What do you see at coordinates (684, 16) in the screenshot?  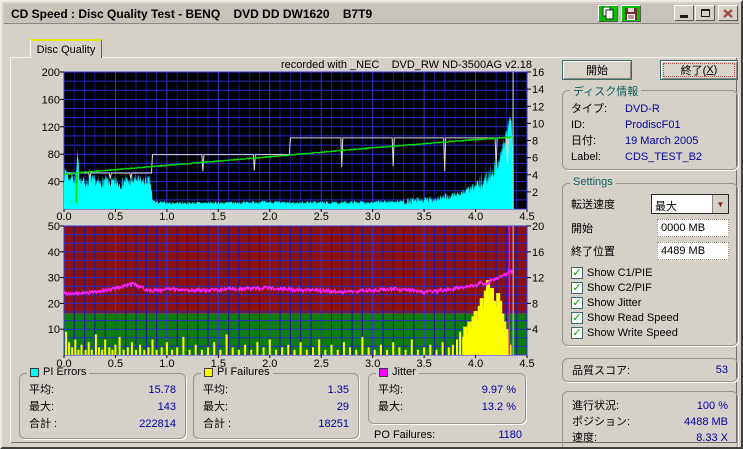 I see `minimize-icon` at bounding box center [684, 16].